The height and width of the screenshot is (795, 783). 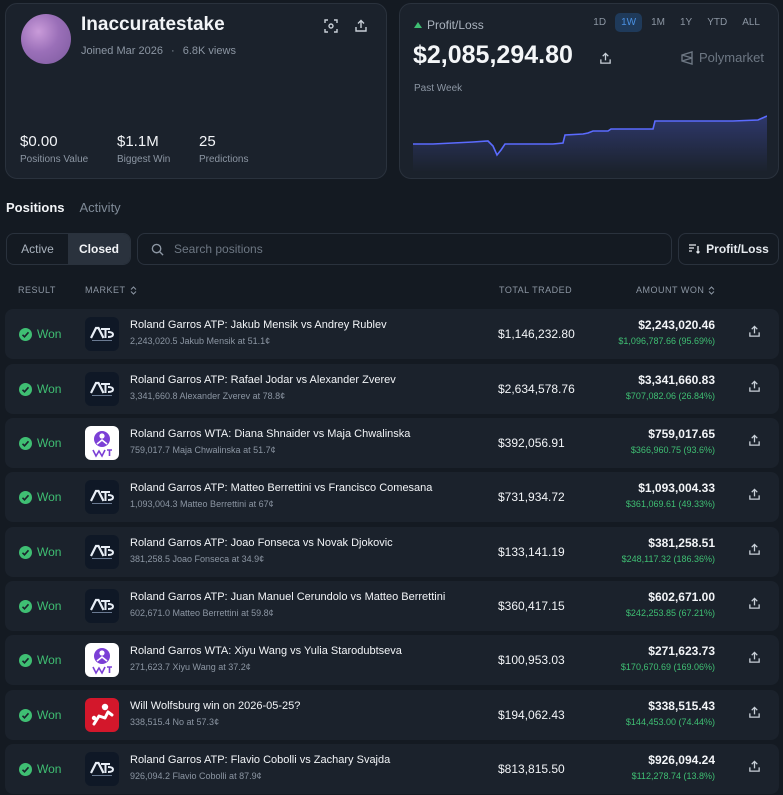 What do you see at coordinates (414, 249) in the screenshot?
I see `search-input` at bounding box center [414, 249].